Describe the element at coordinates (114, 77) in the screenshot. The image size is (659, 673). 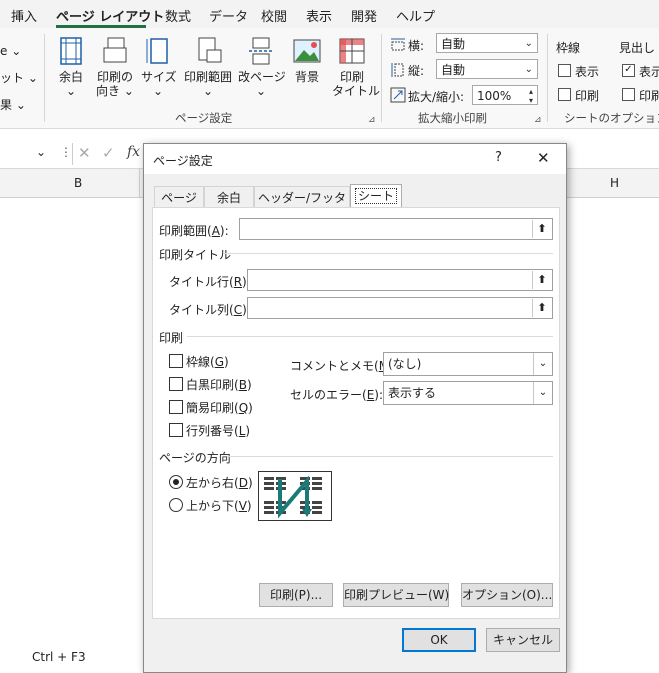
I see `orientation-label-1: 印刷の` at that location.